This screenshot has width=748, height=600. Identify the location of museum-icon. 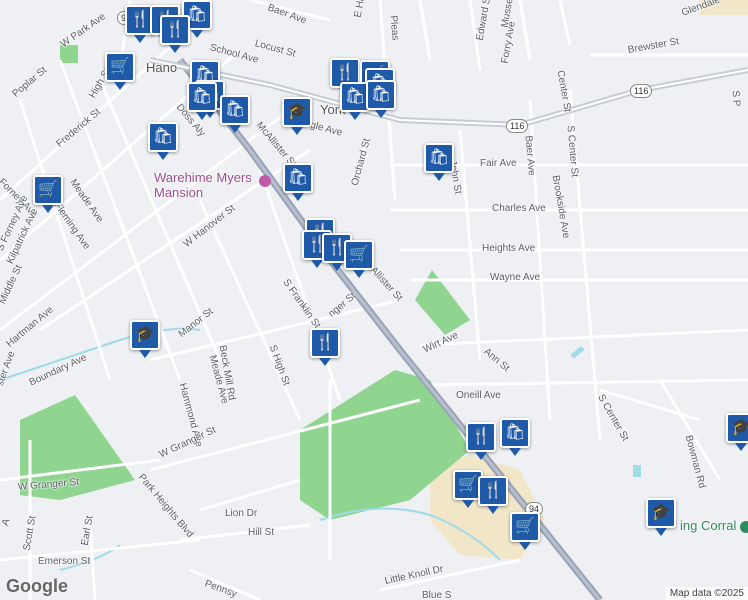
(263, 179).